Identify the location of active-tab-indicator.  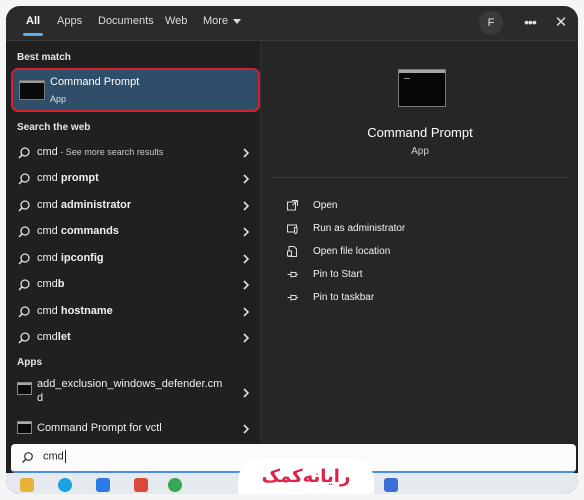
(33, 34).